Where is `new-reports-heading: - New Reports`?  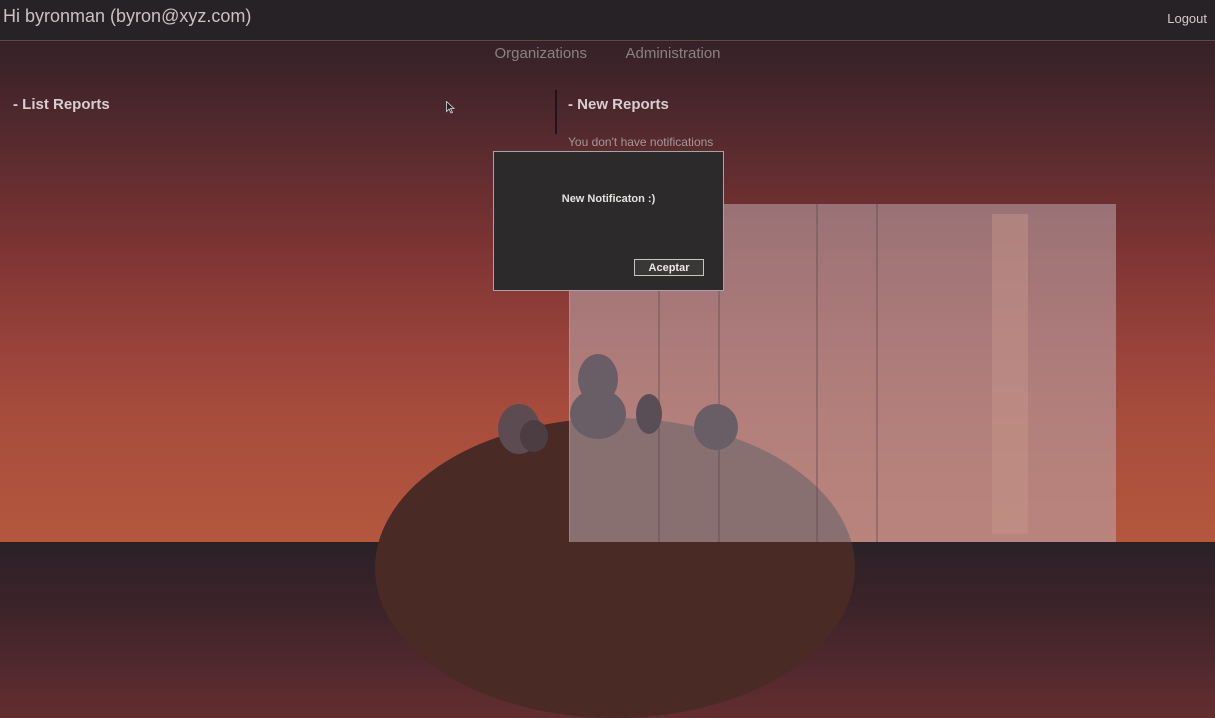
new-reports-heading: - New Reports is located at coordinates (618, 104).